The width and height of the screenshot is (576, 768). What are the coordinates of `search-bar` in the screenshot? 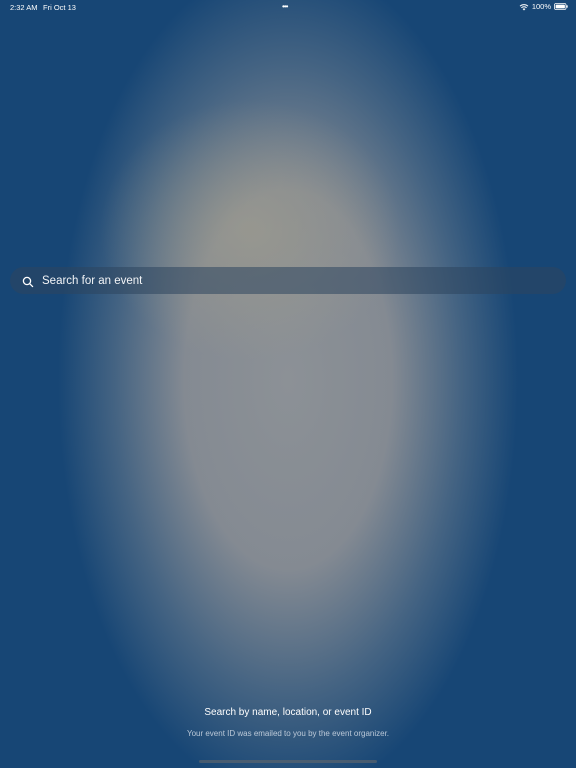 It's located at (288, 280).